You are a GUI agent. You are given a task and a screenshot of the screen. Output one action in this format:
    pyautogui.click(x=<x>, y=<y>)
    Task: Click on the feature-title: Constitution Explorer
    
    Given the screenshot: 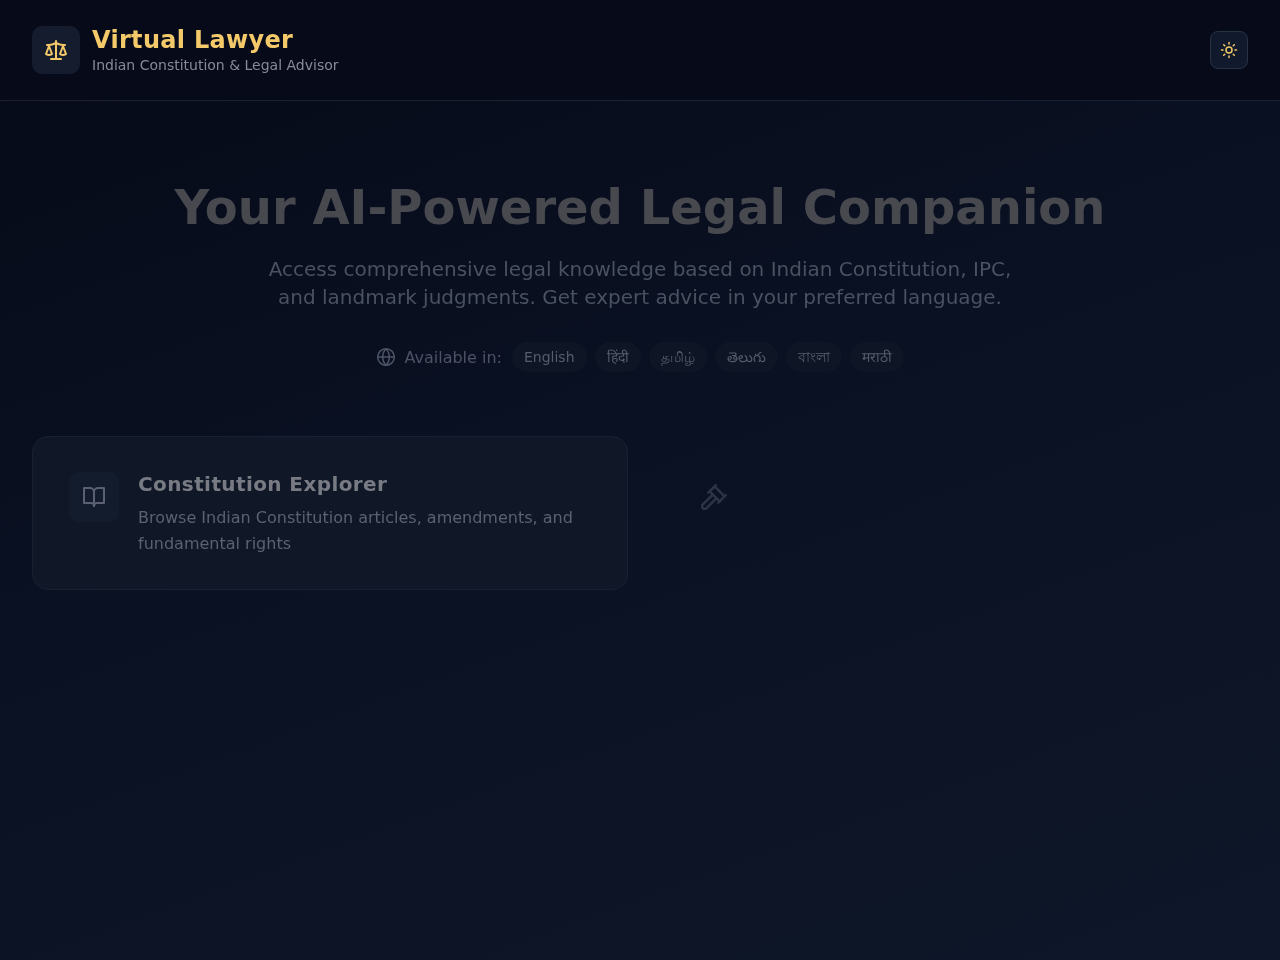 What is the action you would take?
    pyautogui.click(x=263, y=484)
    